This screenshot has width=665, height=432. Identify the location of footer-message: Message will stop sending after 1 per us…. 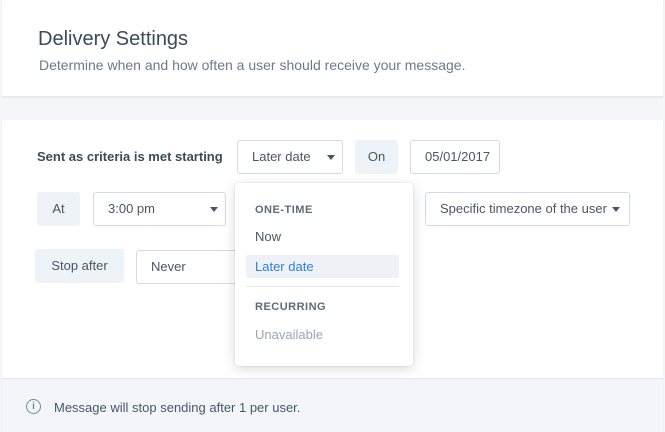
(177, 407).